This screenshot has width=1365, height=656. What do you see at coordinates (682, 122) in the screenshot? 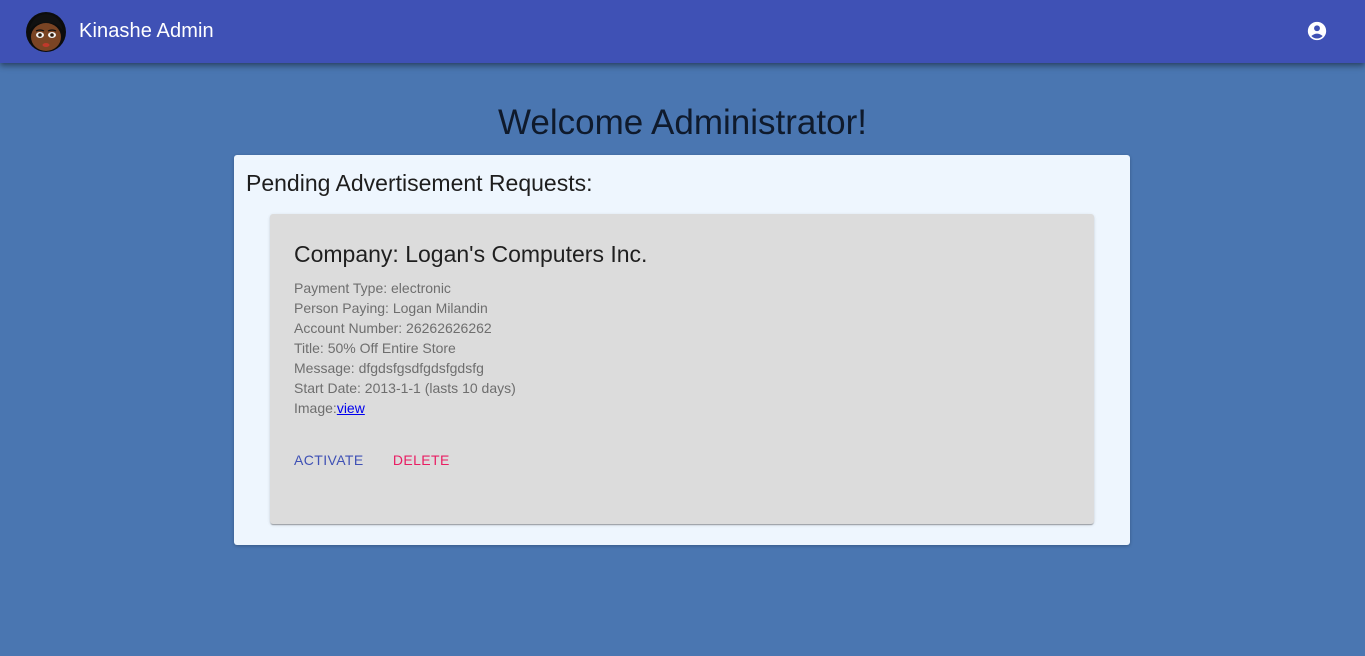
I see `welcome-heading: Welcome Administrator!` at bounding box center [682, 122].